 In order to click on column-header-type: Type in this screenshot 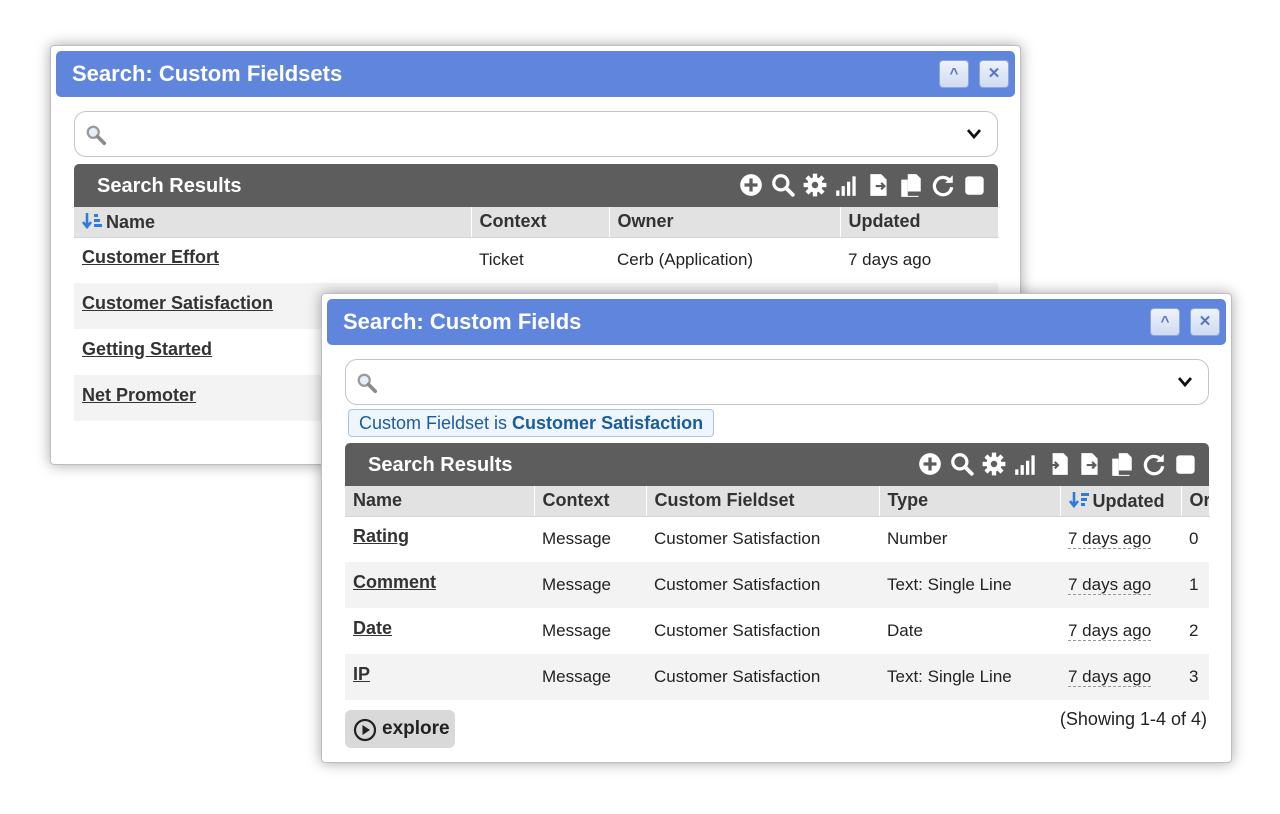, I will do `click(970, 501)`.